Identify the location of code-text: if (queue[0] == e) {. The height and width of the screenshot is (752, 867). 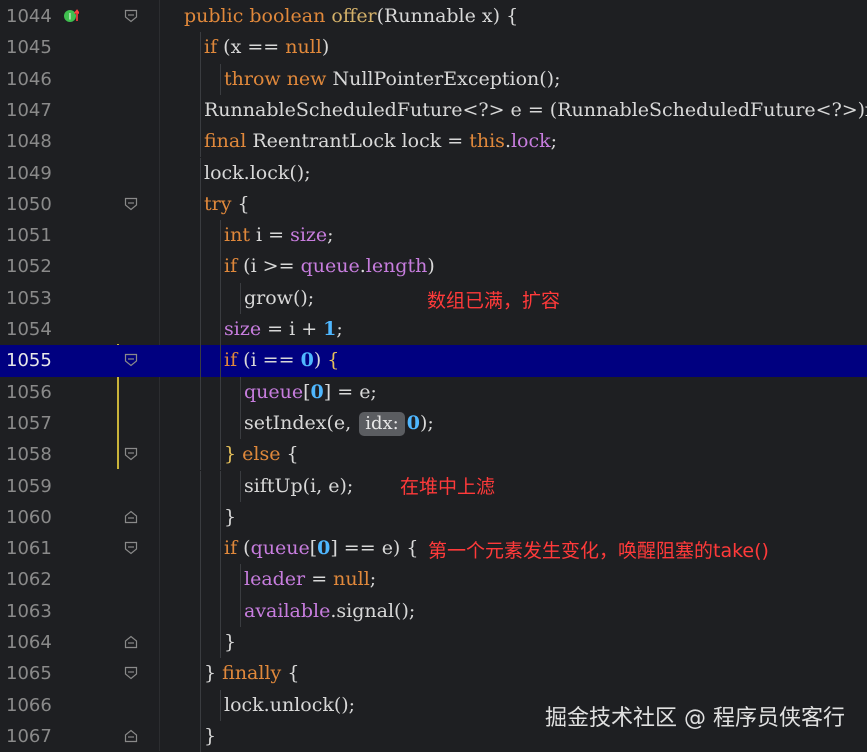
(321, 548).